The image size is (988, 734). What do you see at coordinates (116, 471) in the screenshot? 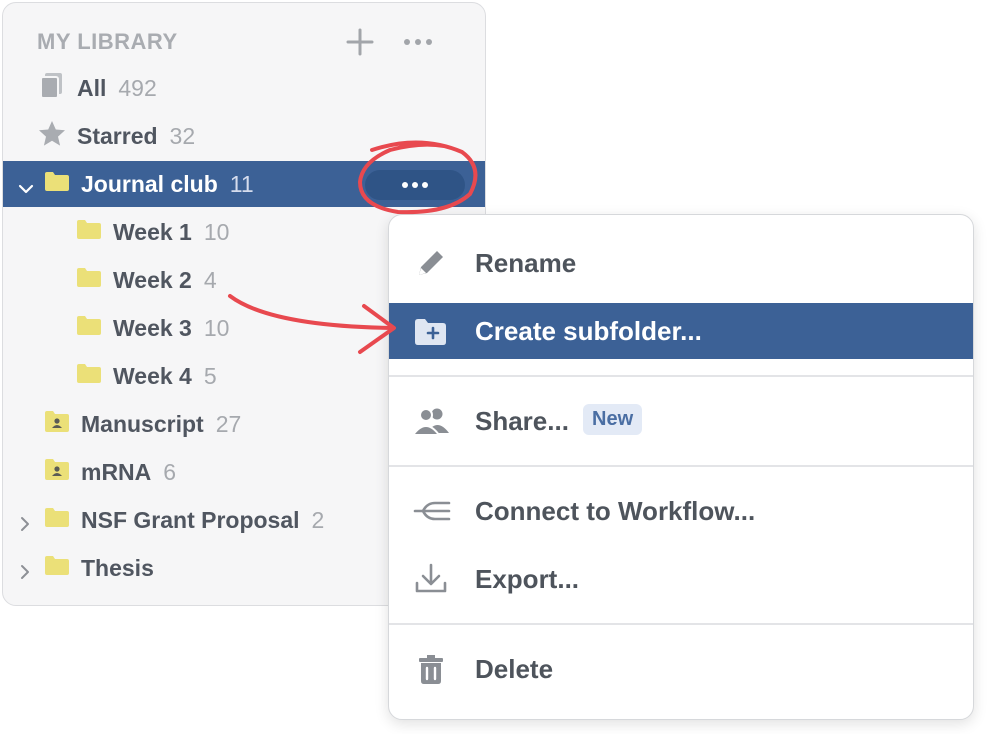
I see `sidebar-item-label: mRNA` at bounding box center [116, 471].